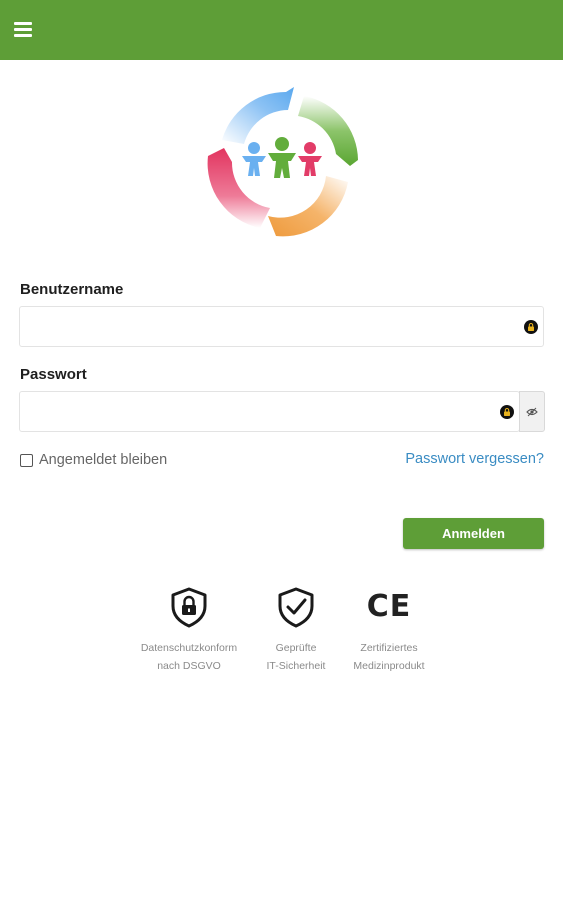 This screenshot has height=900, width=563. What do you see at coordinates (389, 648) in the screenshot?
I see `badge-line: Zertifiziertes` at bounding box center [389, 648].